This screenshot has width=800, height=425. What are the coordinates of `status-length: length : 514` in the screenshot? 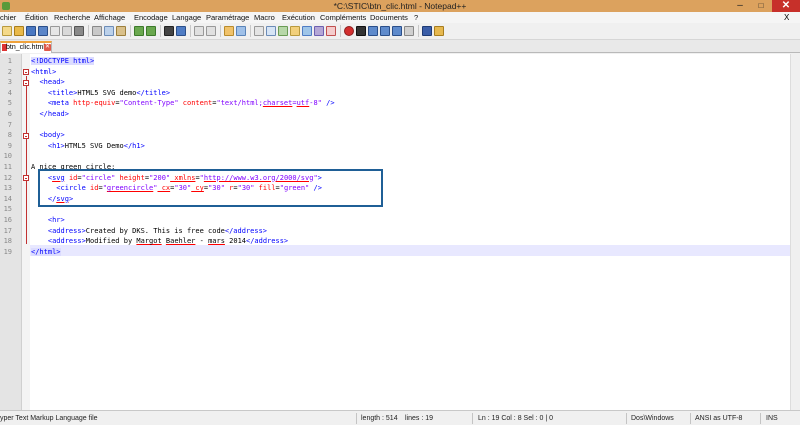 It's located at (379, 418).